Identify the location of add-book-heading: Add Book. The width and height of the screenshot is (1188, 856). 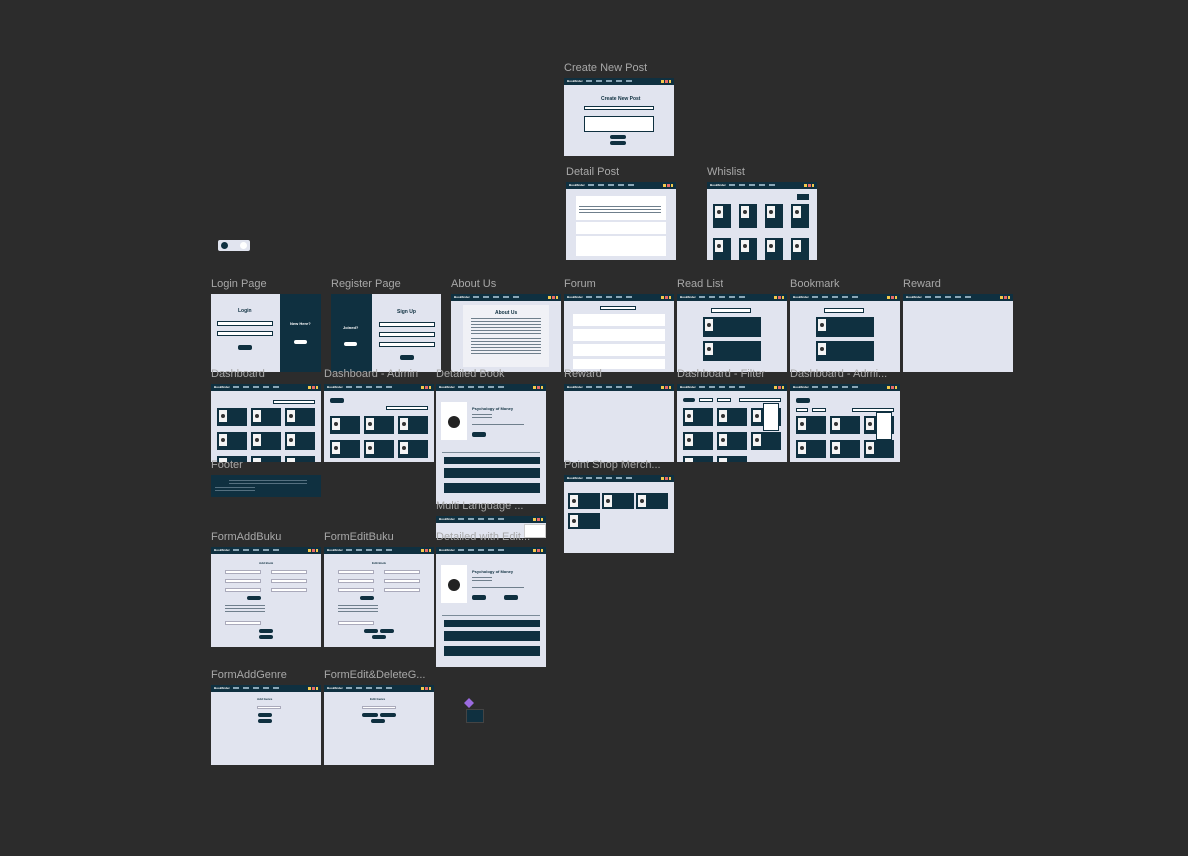
(266, 563).